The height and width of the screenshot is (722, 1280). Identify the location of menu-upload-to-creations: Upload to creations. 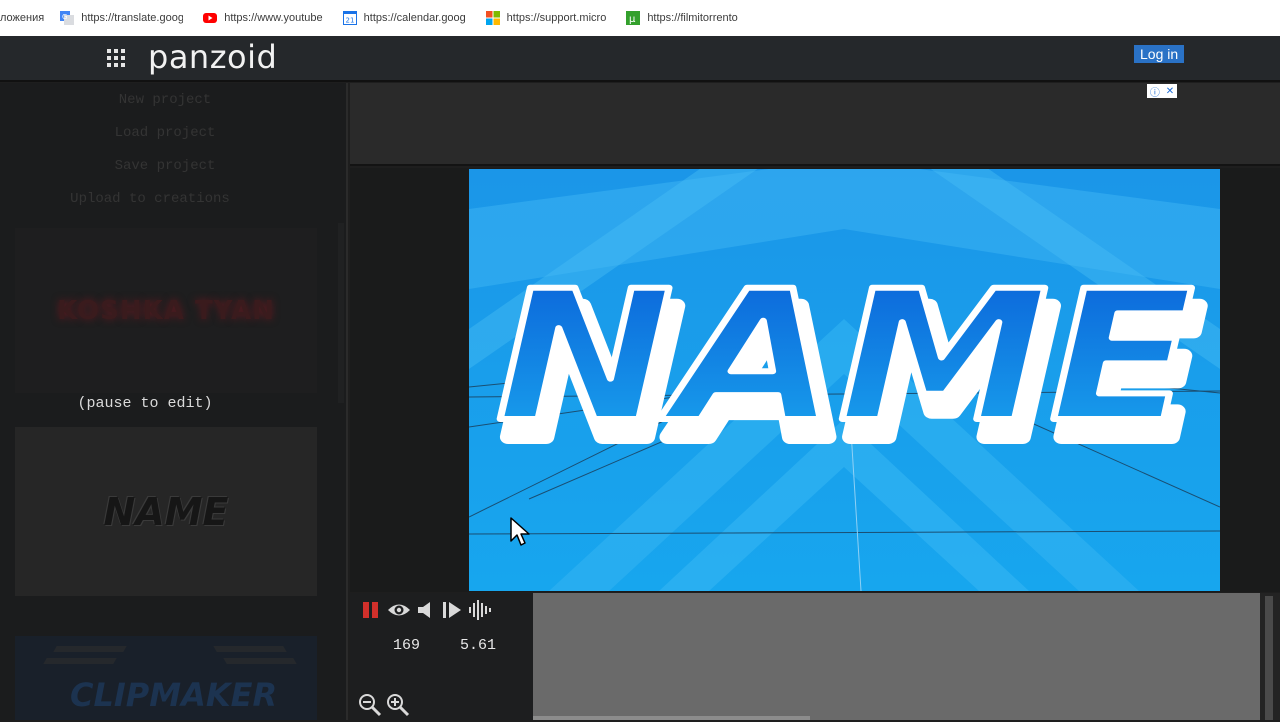
(150, 199).